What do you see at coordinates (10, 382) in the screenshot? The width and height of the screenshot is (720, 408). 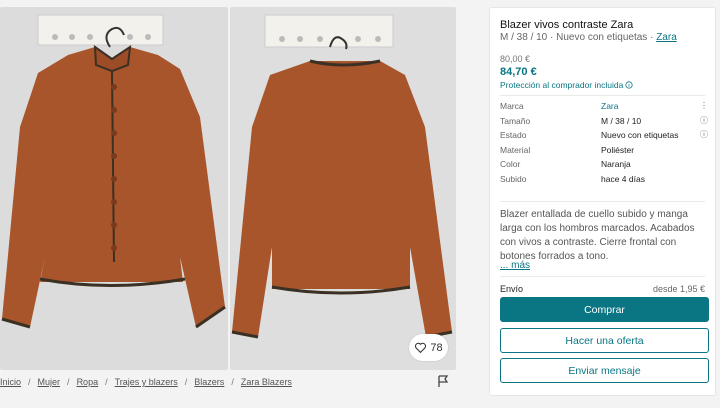 I see `breadcrumb-inicio: Inicio` at bounding box center [10, 382].